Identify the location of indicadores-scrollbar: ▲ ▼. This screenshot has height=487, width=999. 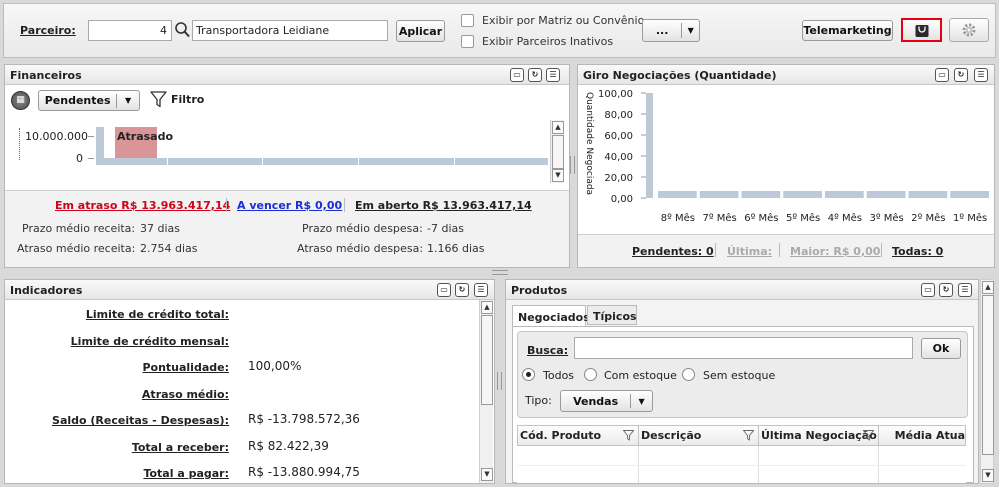
(486, 391).